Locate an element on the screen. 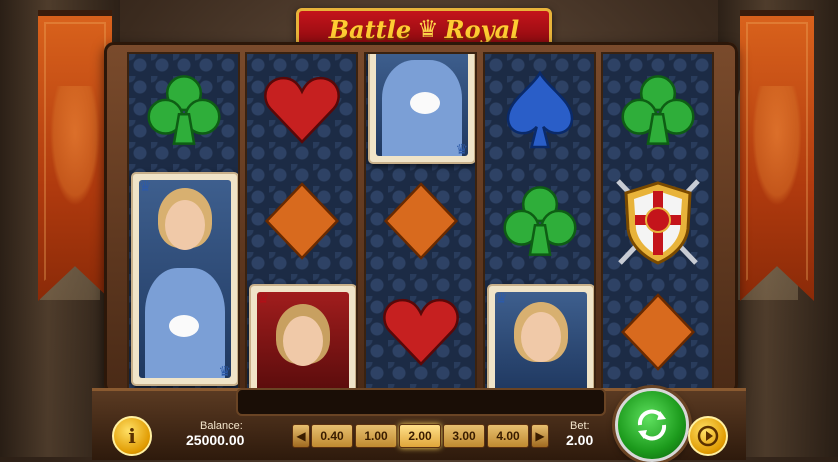 Image resolution: width=838 pixels, height=462 pixels. queen-red-card: ♛ is located at coordinates (302, 336).